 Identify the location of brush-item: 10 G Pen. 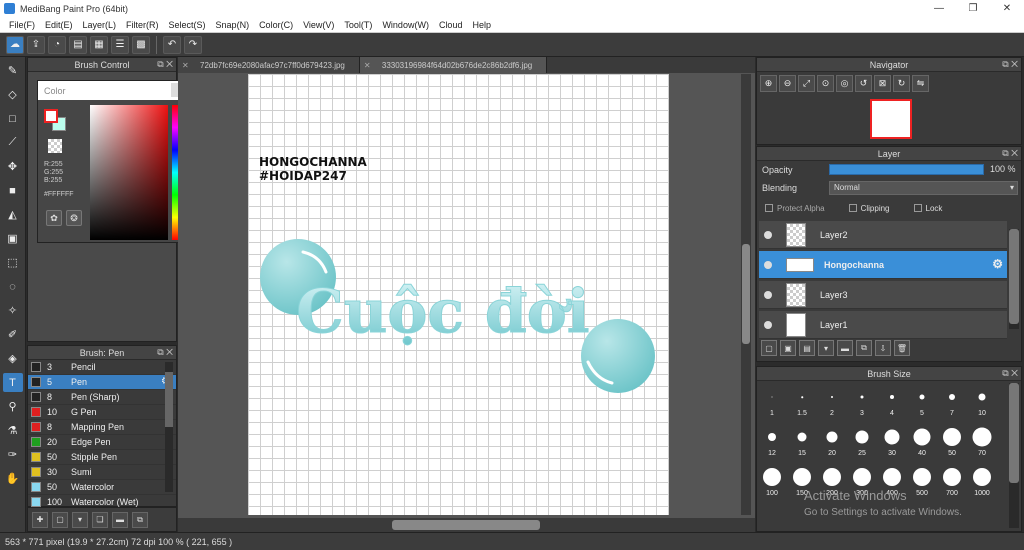
(102, 412).